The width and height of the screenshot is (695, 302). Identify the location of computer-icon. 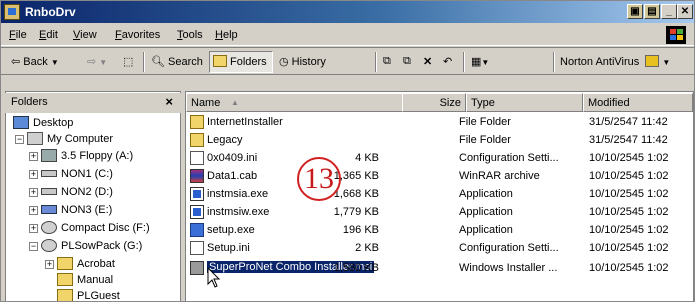
(35, 138).